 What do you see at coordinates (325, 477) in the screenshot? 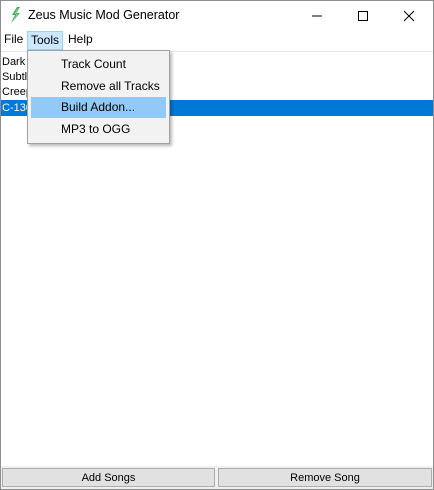
I see `remove-song-button: Remove Song` at bounding box center [325, 477].